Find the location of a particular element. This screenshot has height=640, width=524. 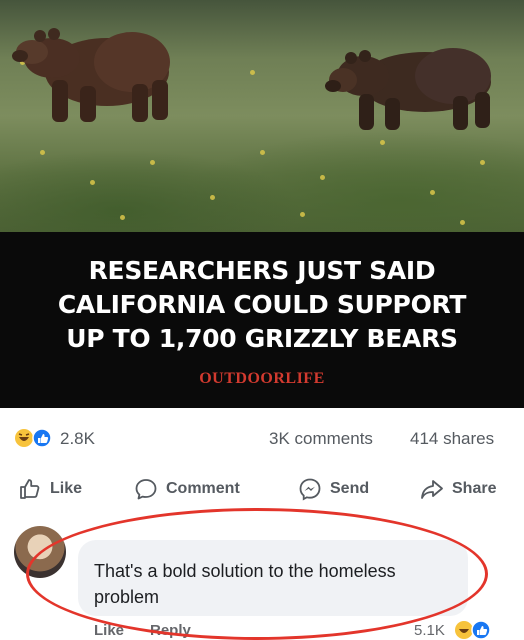

speech-bubble-icon is located at coordinates (146, 489).